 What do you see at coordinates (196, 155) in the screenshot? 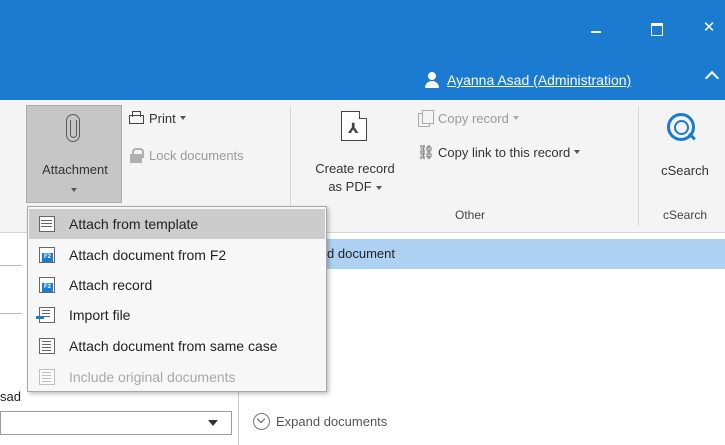
I see `lock-documents-label: Lock documents` at bounding box center [196, 155].